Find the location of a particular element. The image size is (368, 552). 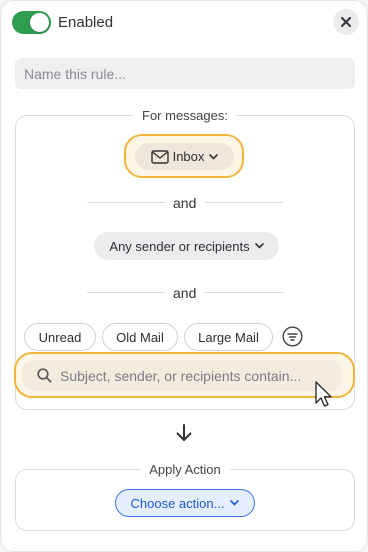

toggle-knob is located at coordinates (39, 22).